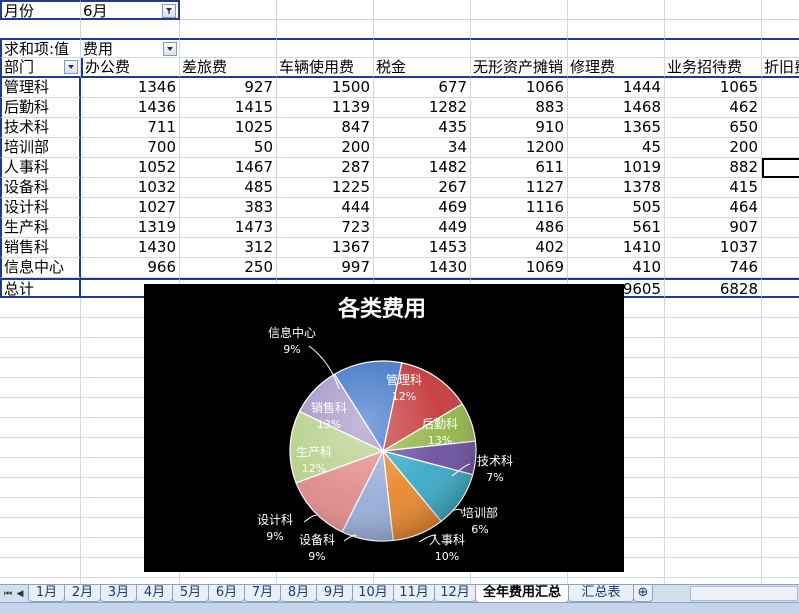 The height and width of the screenshot is (613, 799). What do you see at coordinates (616, 208) in the screenshot?
I see `data-cell: 505` at bounding box center [616, 208].